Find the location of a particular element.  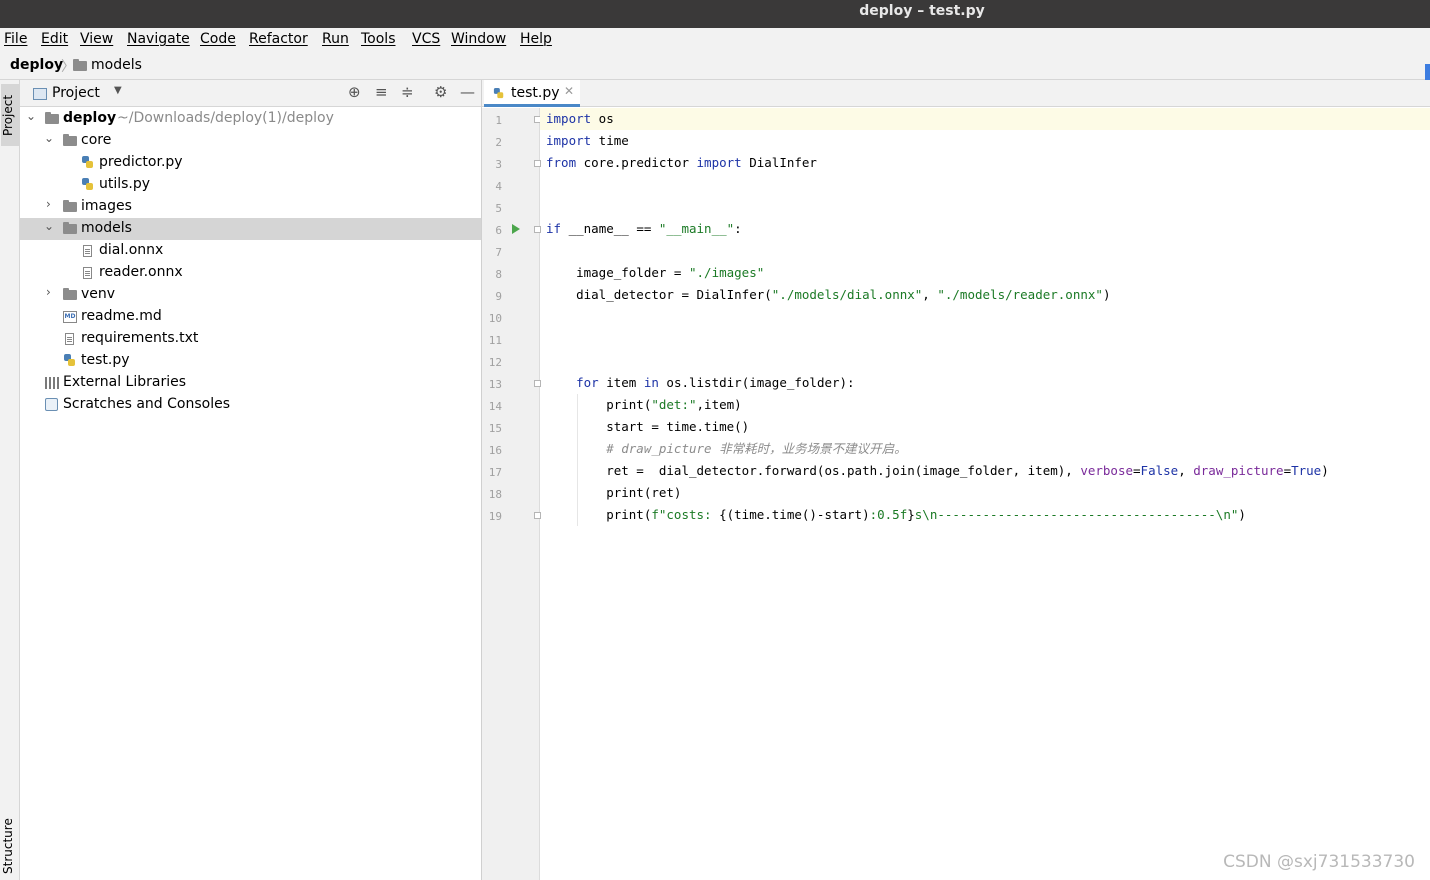

tree-item-readme-md: MD readme.md is located at coordinates (250, 317).